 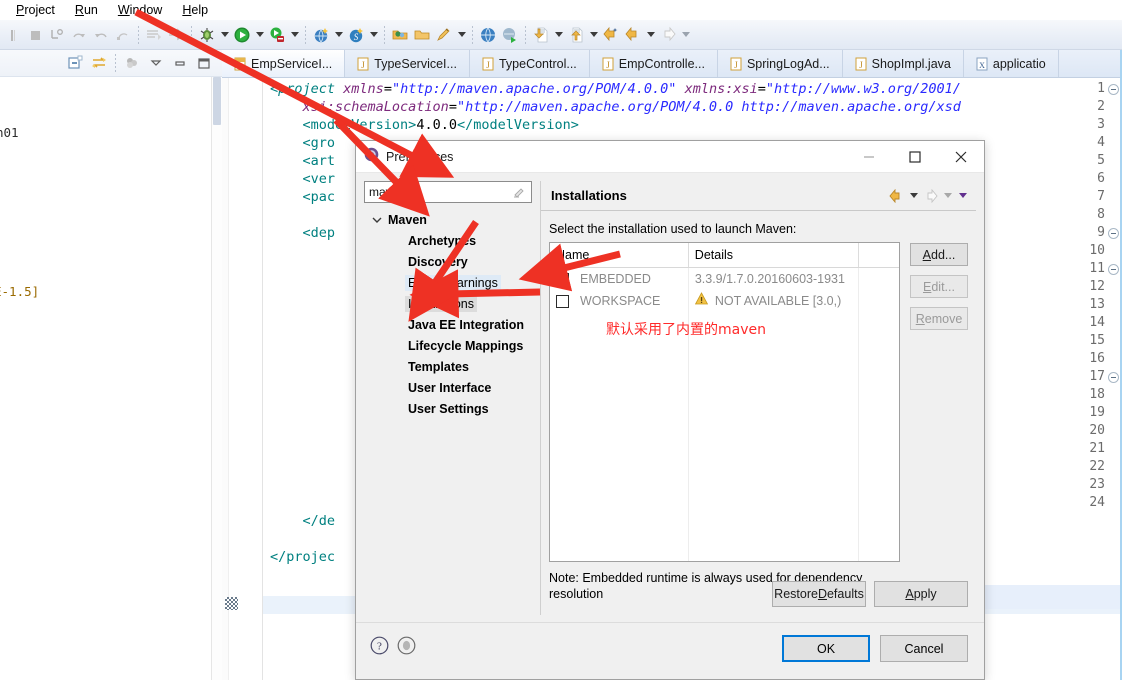 I want to click on scrollbar-thumb, so click(x=217, y=101).